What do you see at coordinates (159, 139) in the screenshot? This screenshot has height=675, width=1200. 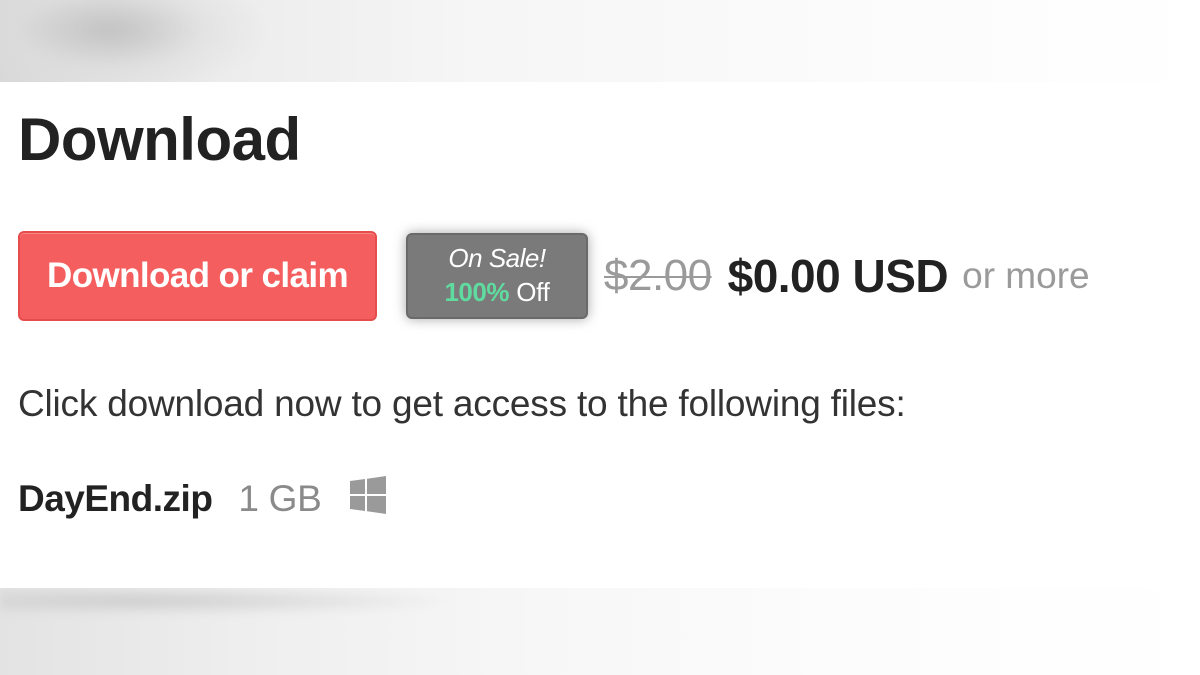 I see `section-title: Download` at bounding box center [159, 139].